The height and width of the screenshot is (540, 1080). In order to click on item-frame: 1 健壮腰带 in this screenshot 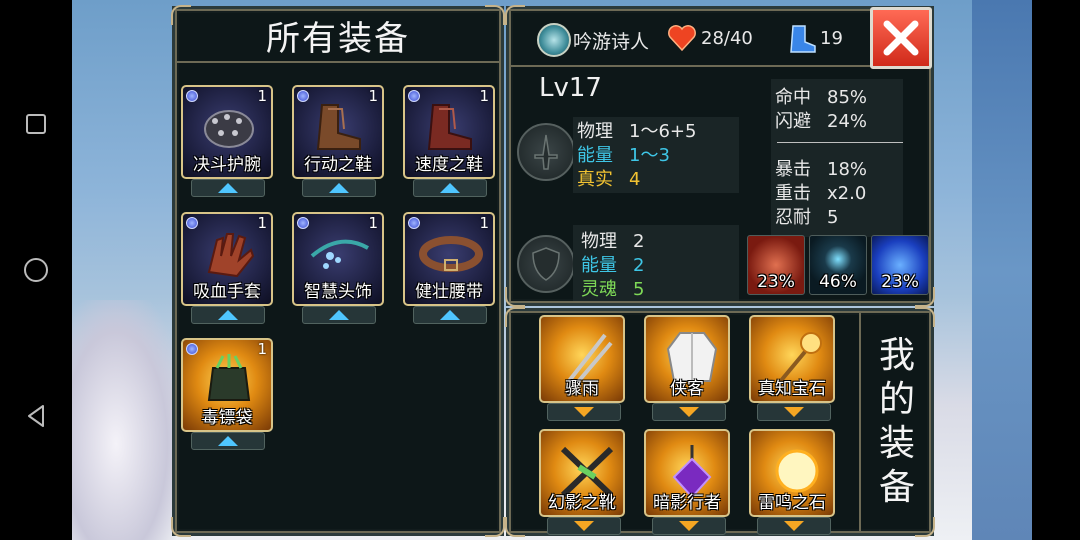, I will do `click(449, 259)`.